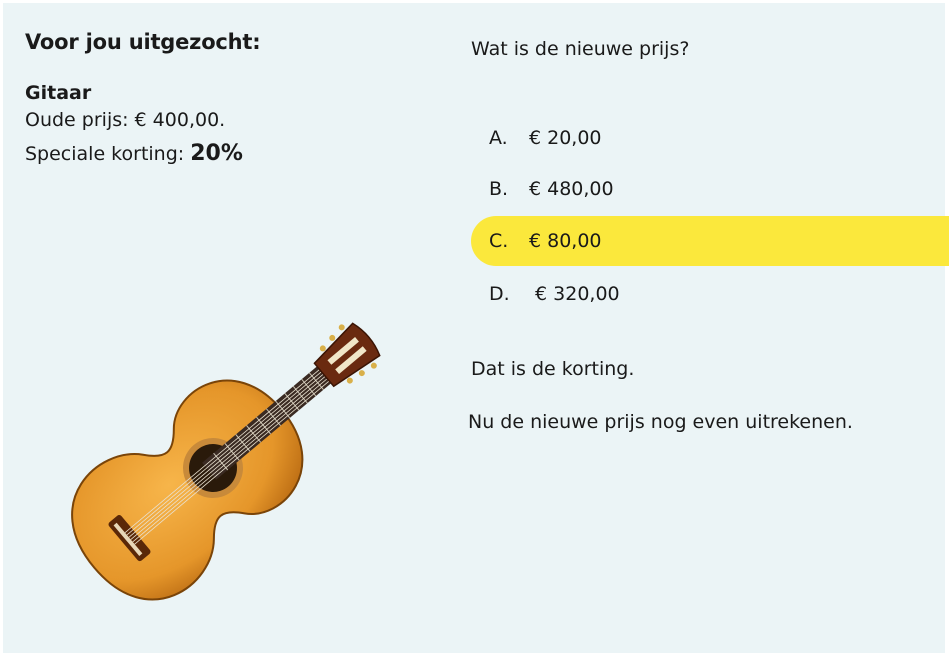 Image resolution: width=949 pixels, height=658 pixels. What do you see at coordinates (565, 241) in the screenshot?
I see `option-value: € 80,00` at bounding box center [565, 241].